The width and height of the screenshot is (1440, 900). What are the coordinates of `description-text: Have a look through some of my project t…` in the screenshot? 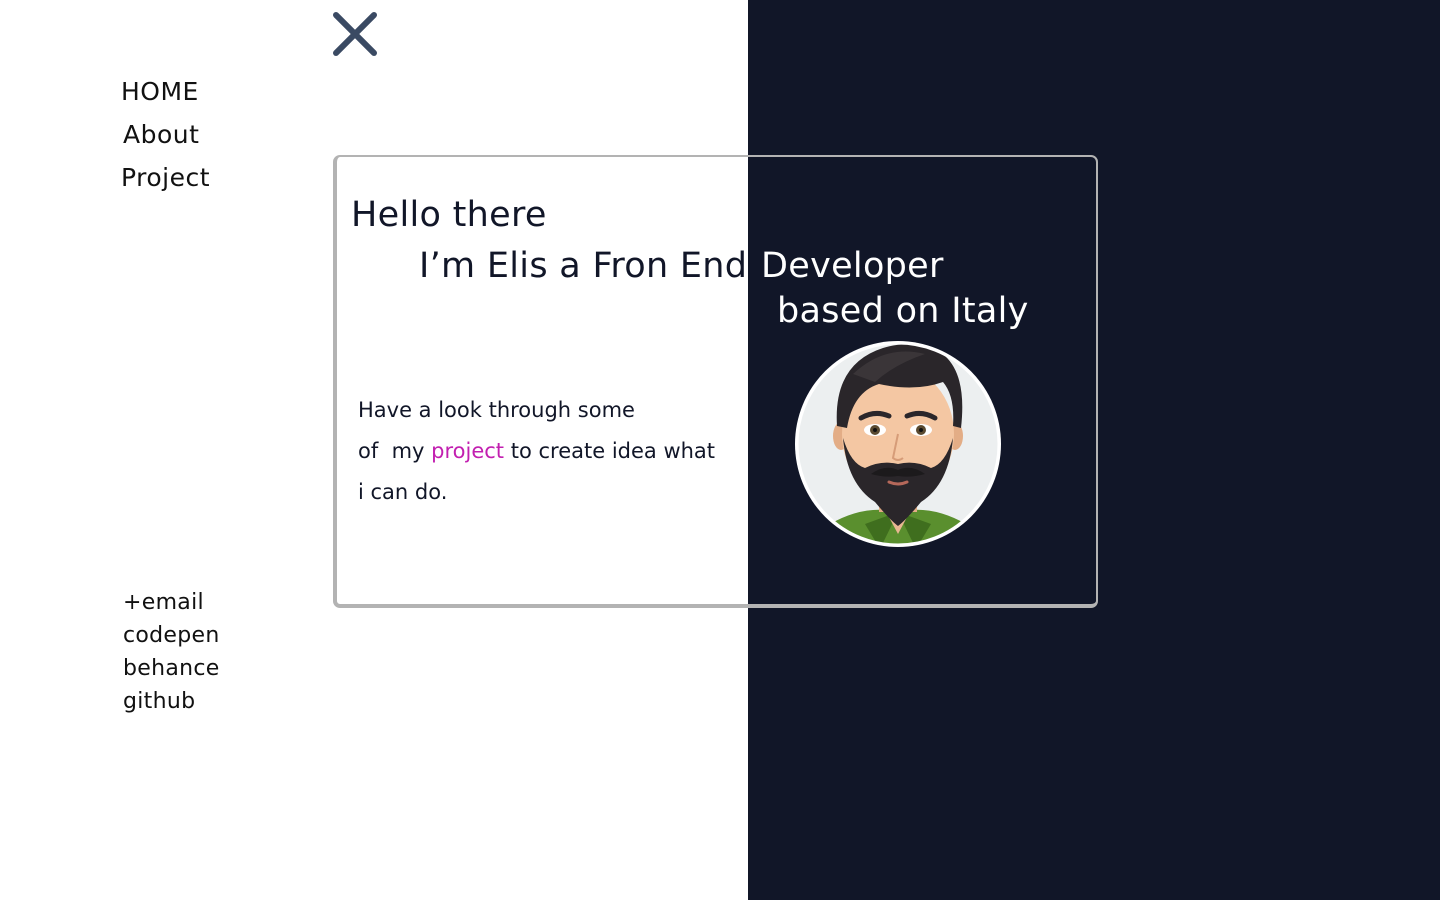 It's located at (543, 451).